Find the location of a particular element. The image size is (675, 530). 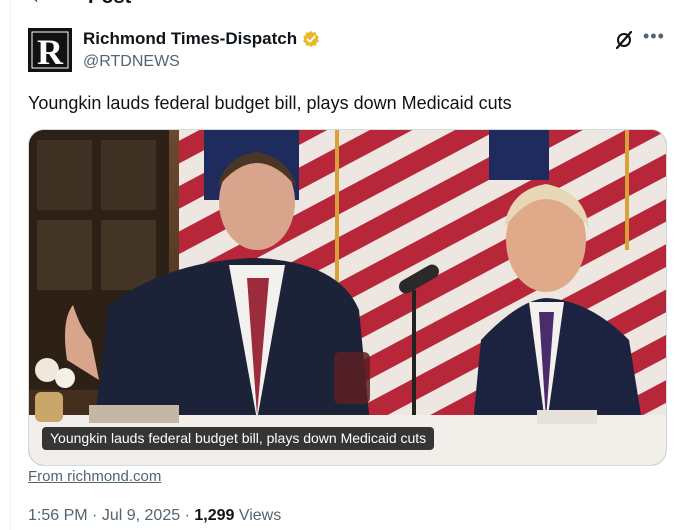

page-title: Post is located at coordinates (109, 4).